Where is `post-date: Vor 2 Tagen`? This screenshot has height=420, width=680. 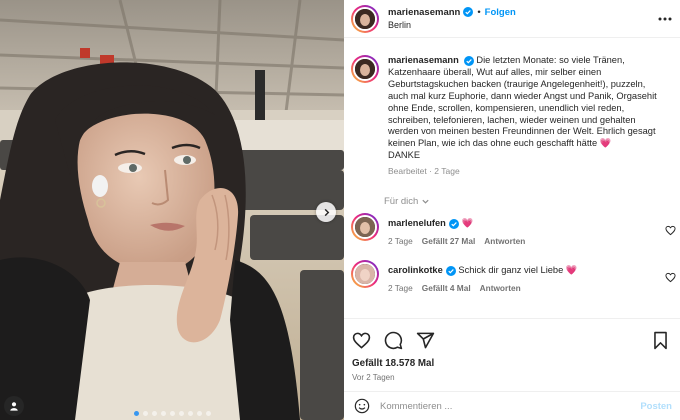
post-date: Vor 2 Tagen is located at coordinates (512, 375).